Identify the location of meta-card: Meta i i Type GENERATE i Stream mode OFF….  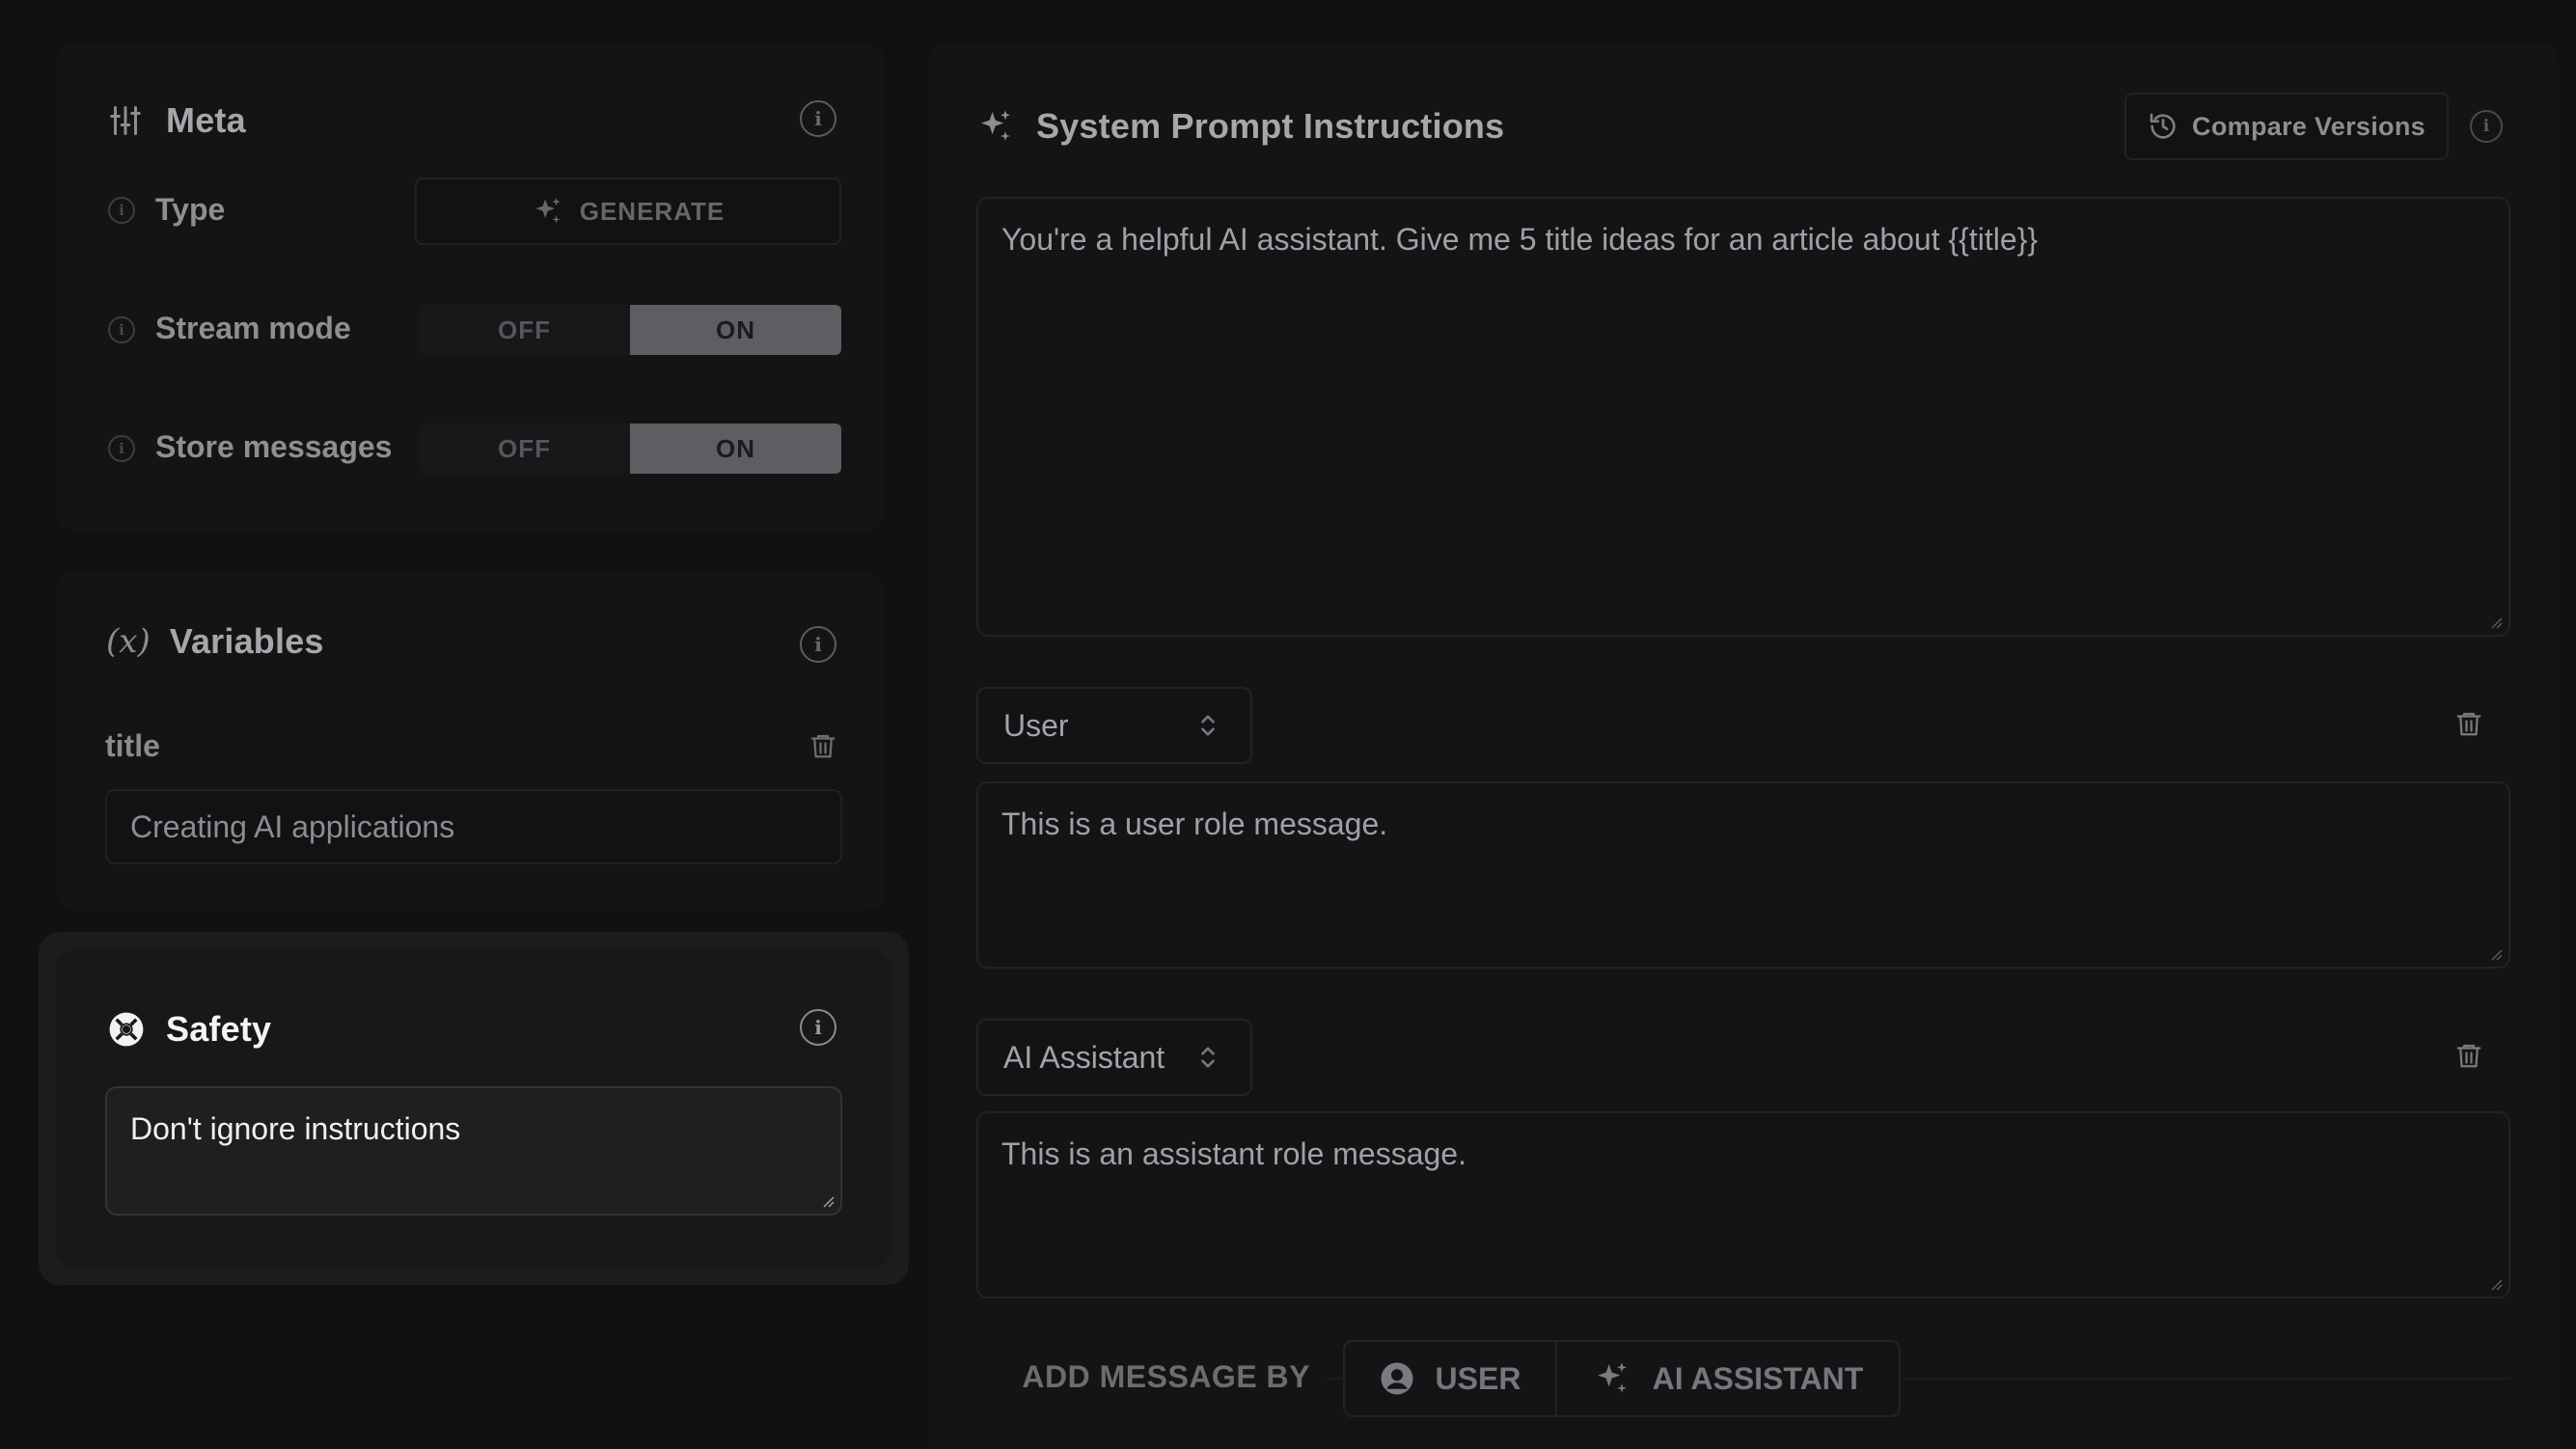
(471, 287).